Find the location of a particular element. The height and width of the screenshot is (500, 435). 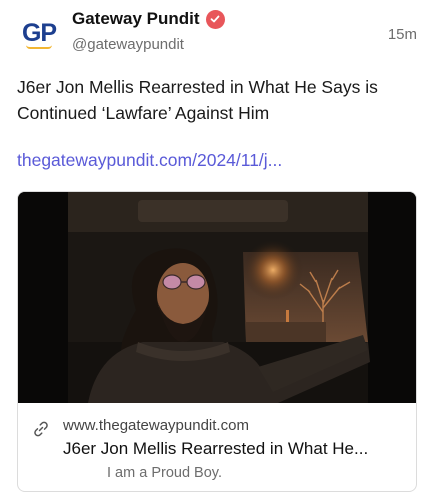

avatar-logo-text: GP is located at coordinates (39, 33).